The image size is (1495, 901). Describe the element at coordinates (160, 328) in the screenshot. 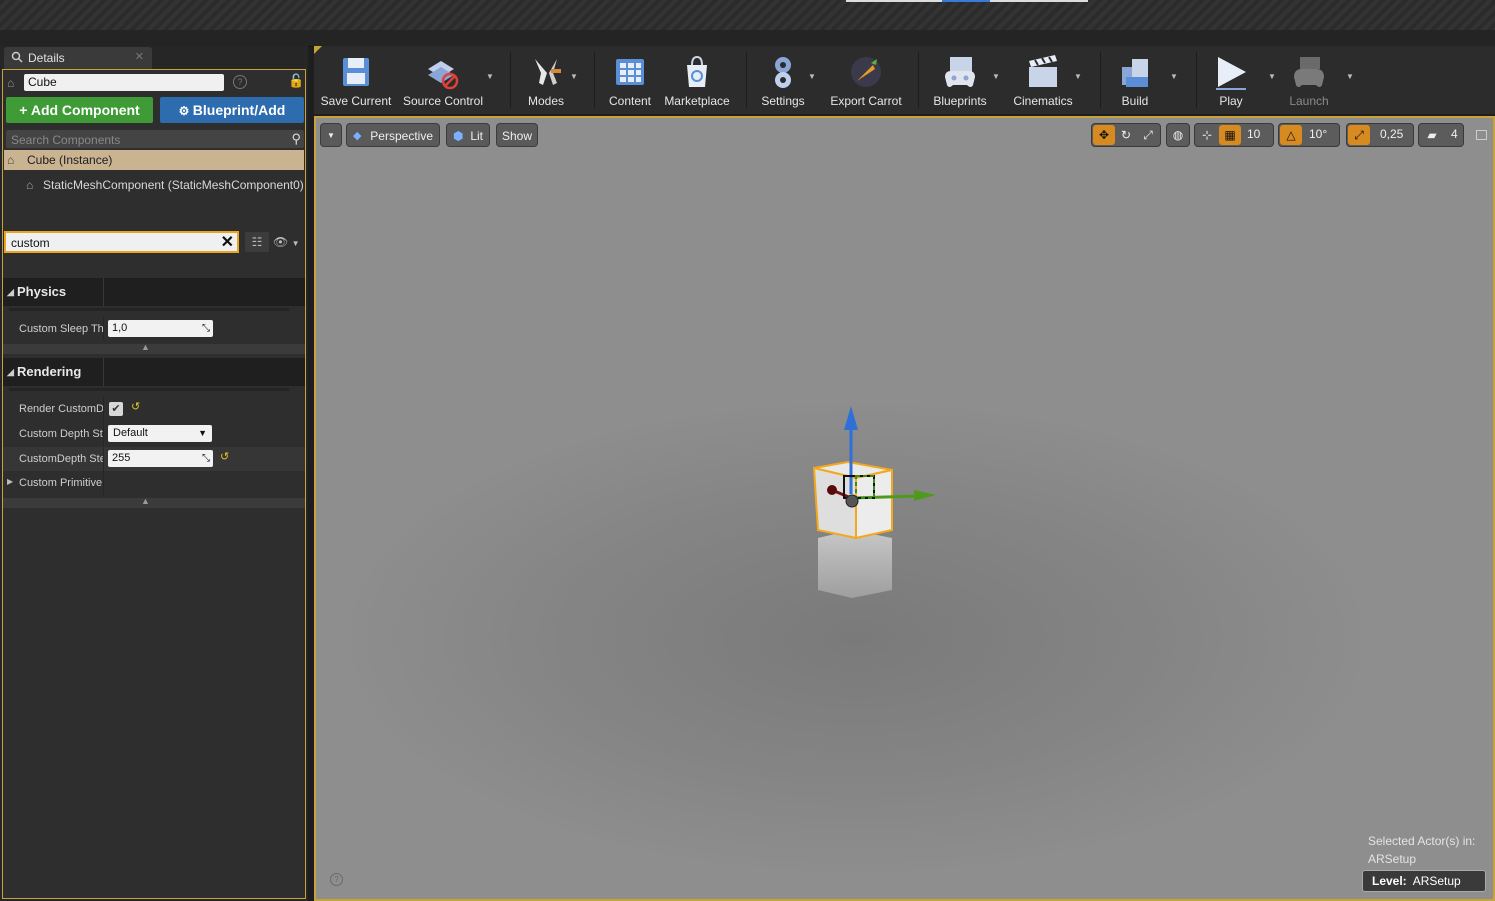

I see `custom-sleep-threshold-field: 1,0 ⤡` at that location.